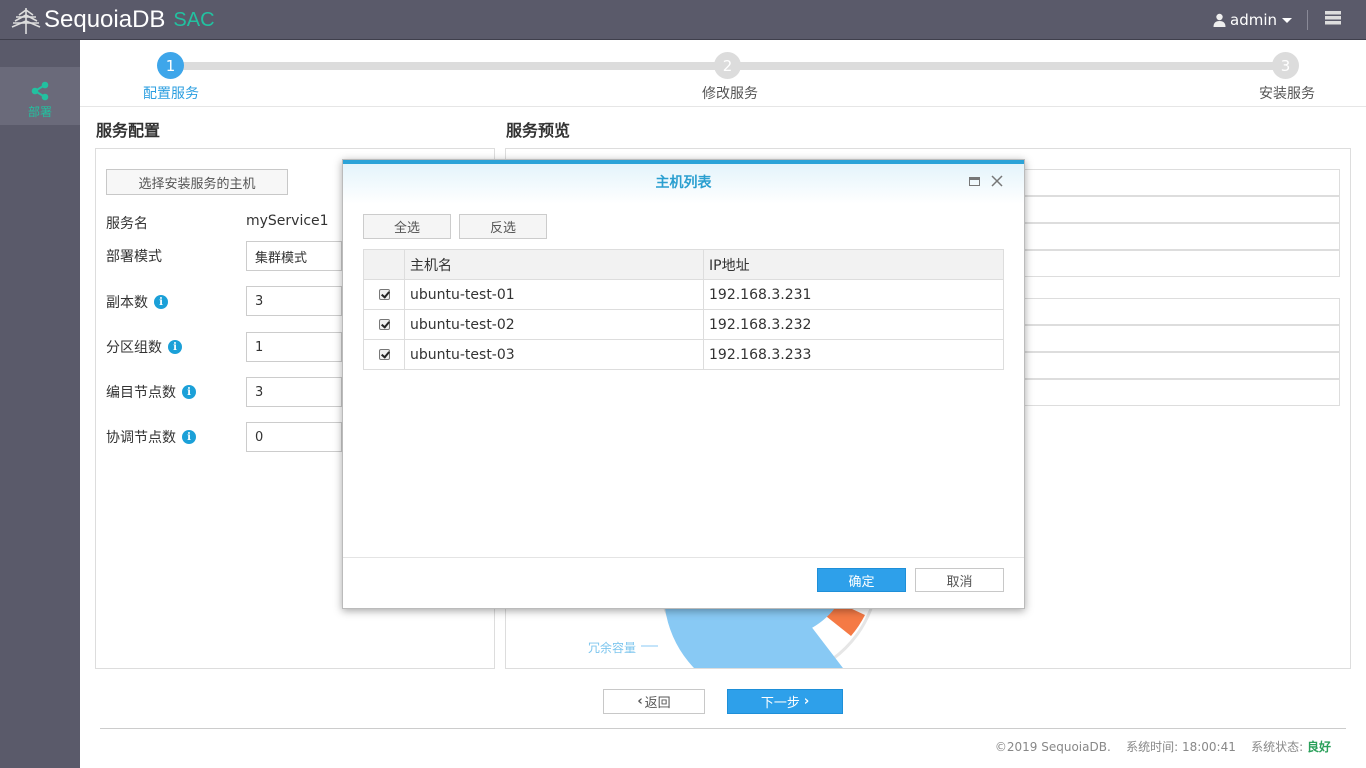 The height and width of the screenshot is (768, 1366). What do you see at coordinates (294, 301) in the screenshot?
I see `replica-input: 3` at bounding box center [294, 301].